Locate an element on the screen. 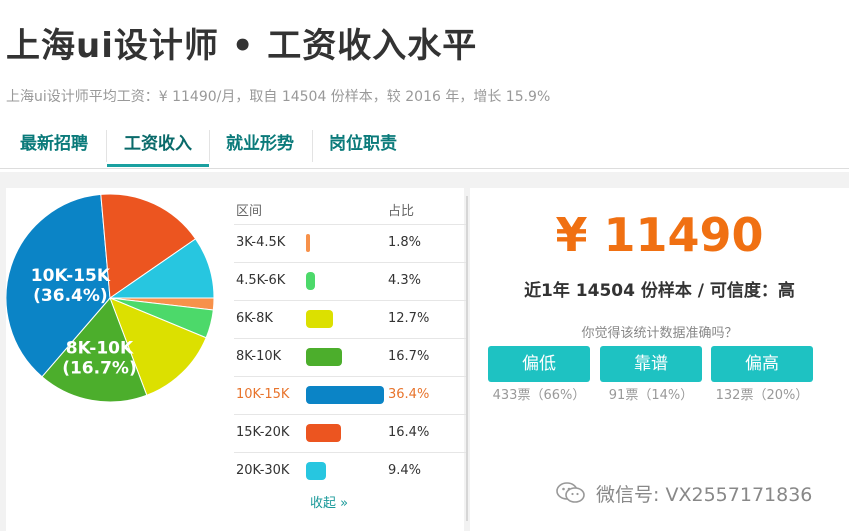  row-percent: 16.7% is located at coordinates (409, 356).